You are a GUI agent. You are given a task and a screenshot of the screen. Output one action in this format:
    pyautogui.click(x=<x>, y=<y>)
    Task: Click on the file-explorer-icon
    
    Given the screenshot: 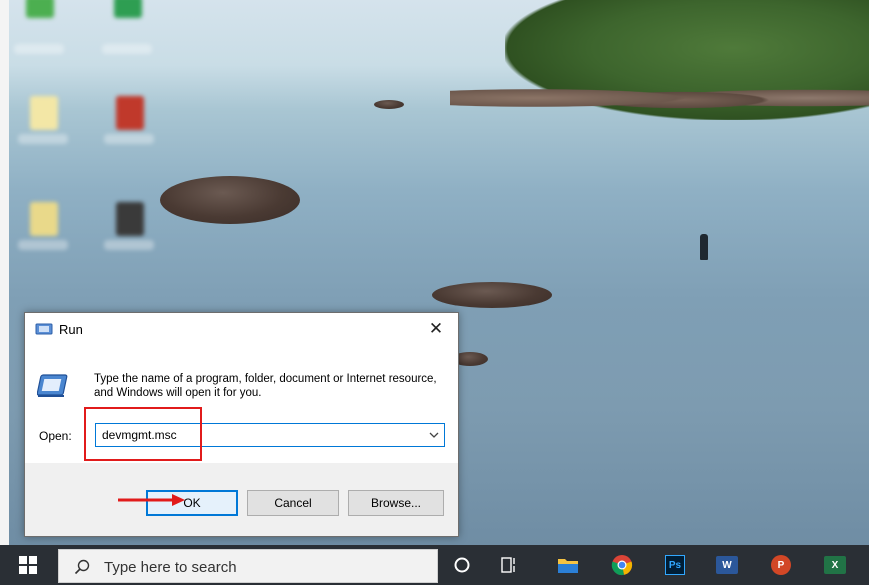 What is the action you would take?
    pyautogui.click(x=568, y=565)
    